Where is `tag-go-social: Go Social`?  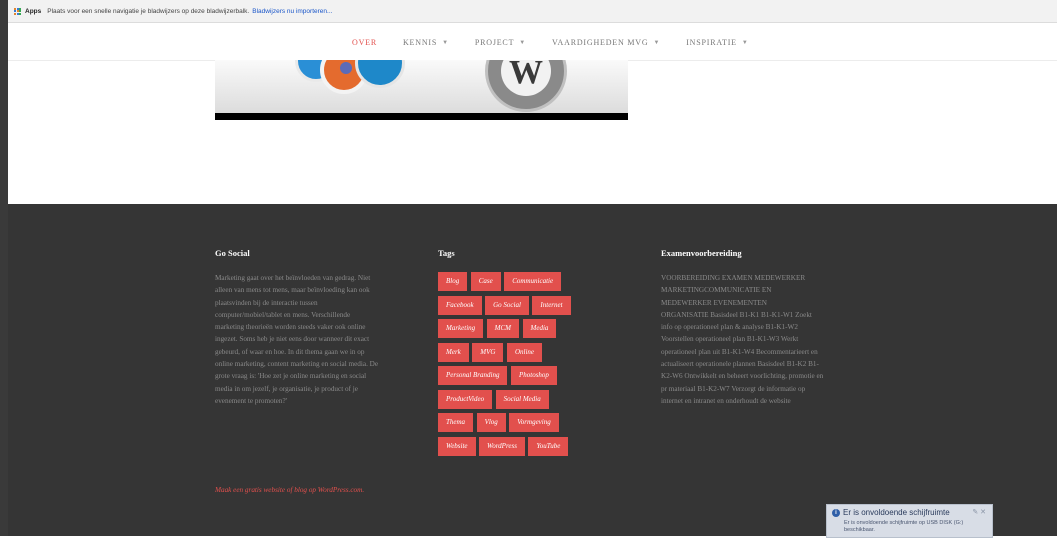 tag-go-social: Go Social is located at coordinates (507, 305).